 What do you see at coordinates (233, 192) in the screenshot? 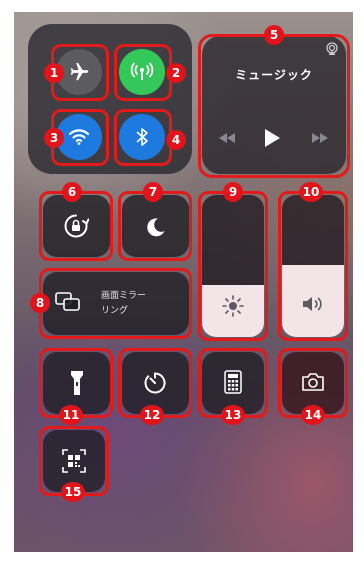
I see `callout-9: 9` at bounding box center [233, 192].